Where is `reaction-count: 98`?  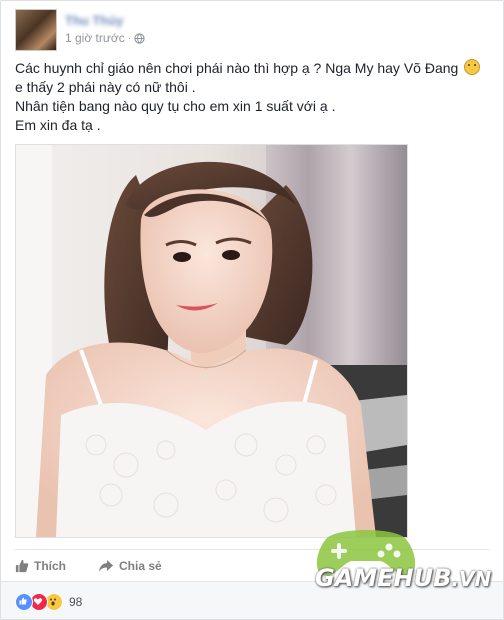 reaction-count: 98 is located at coordinates (76, 602).